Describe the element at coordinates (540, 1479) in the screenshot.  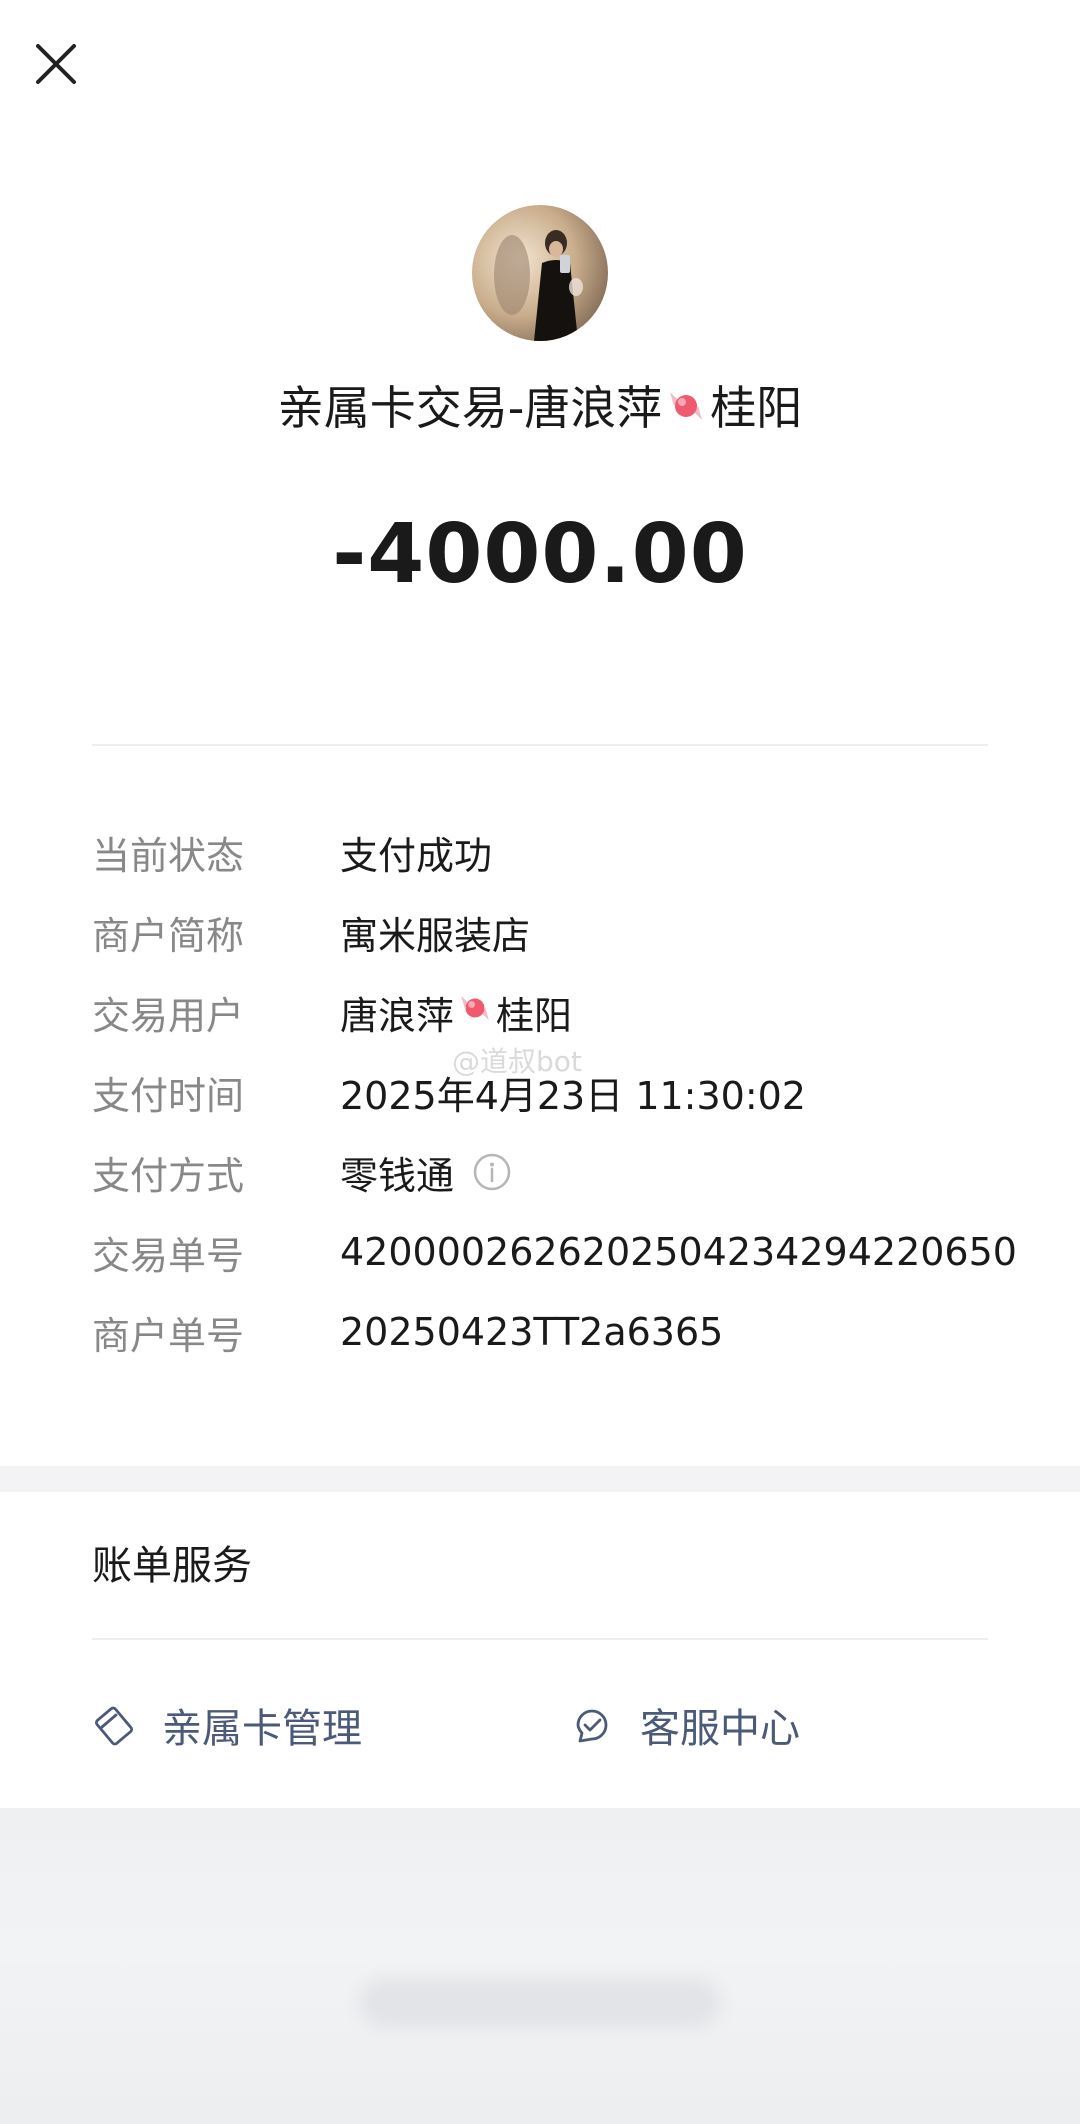
I see `section-separator` at that location.